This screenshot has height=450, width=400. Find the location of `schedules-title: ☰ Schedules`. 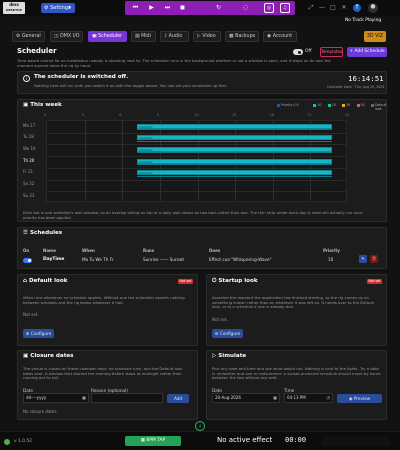

schedules-title: ☰ Schedules is located at coordinates (42, 233).